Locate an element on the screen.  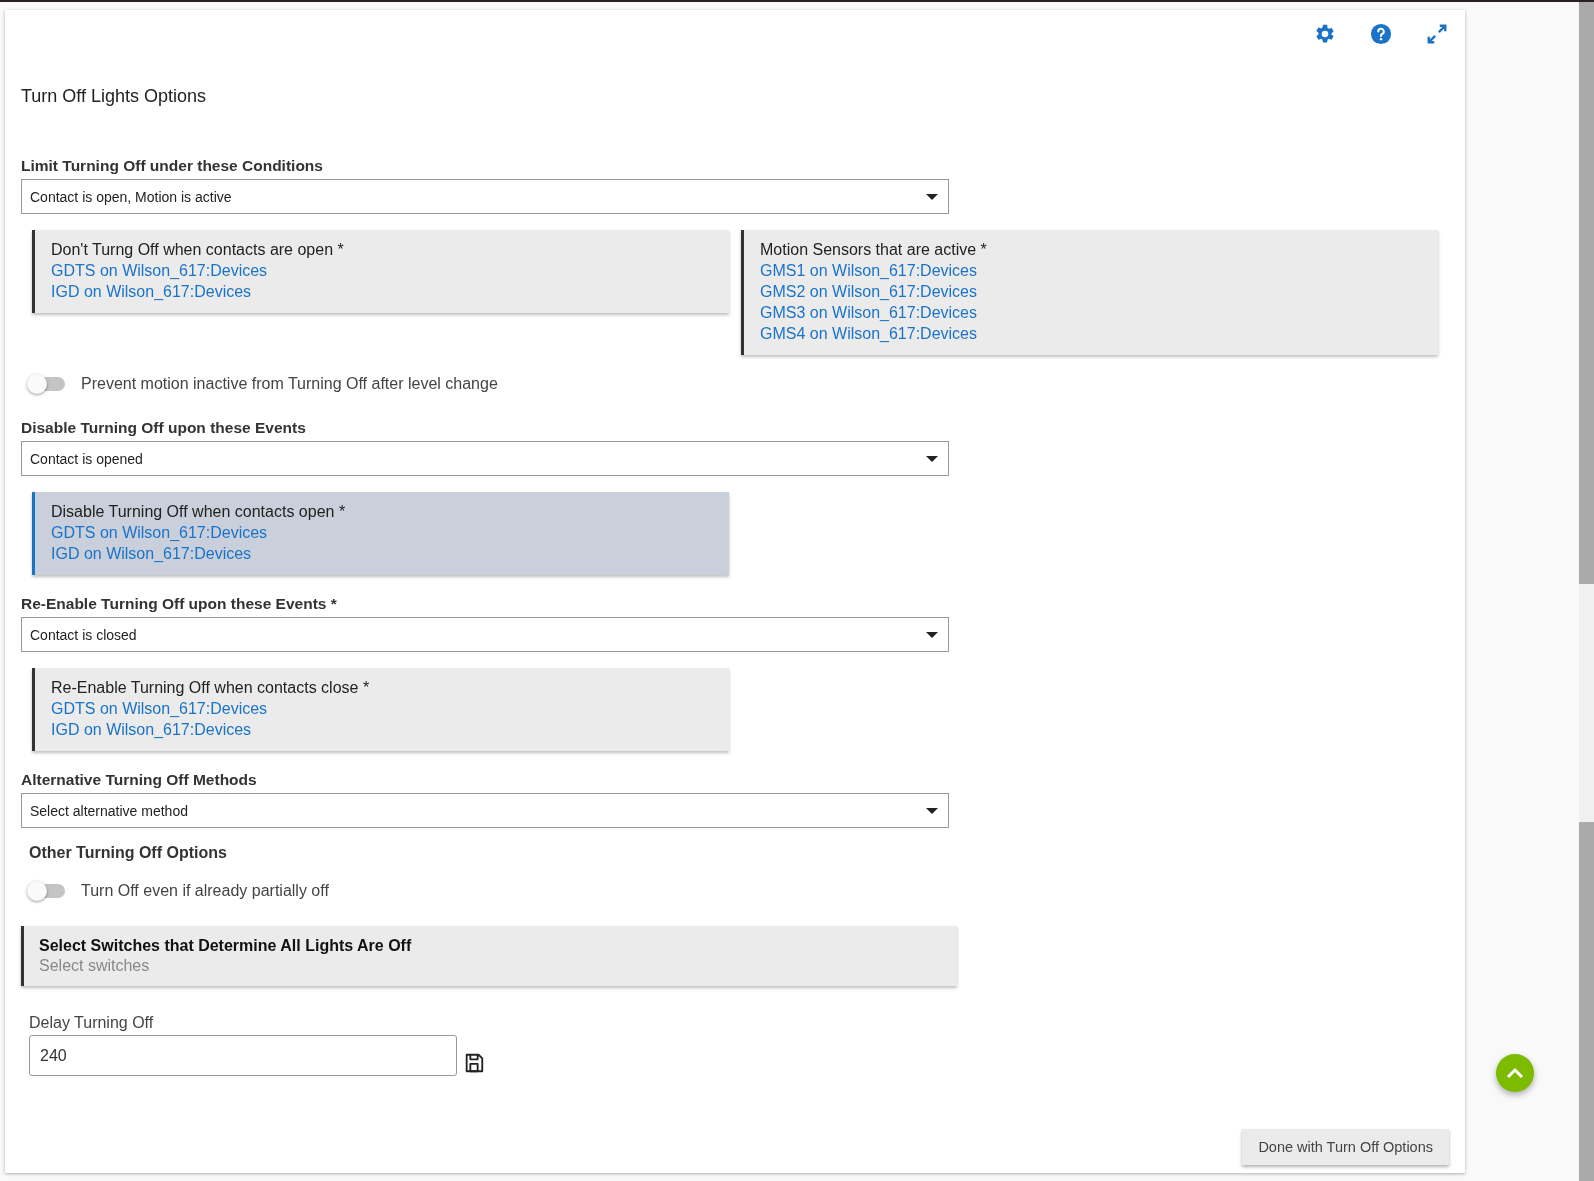
device-link: GMS1 on Wilson_617:Devices is located at coordinates (1091, 271).